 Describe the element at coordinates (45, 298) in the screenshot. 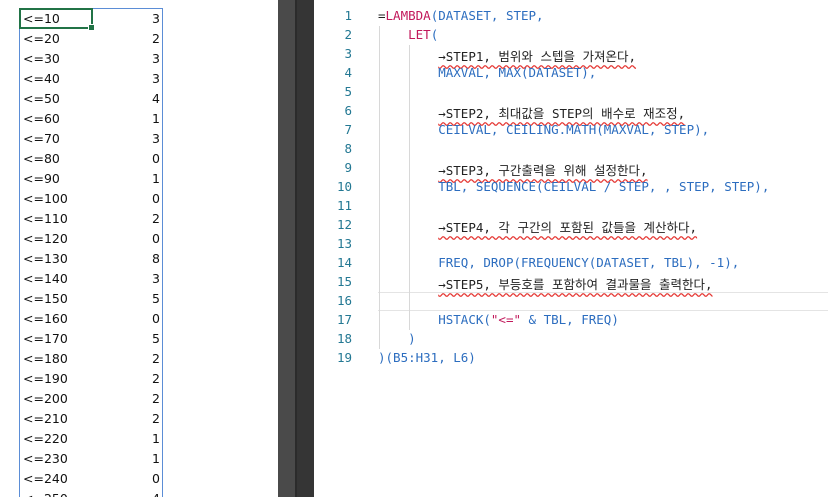

I see `bin-label-cell: <=150` at that location.